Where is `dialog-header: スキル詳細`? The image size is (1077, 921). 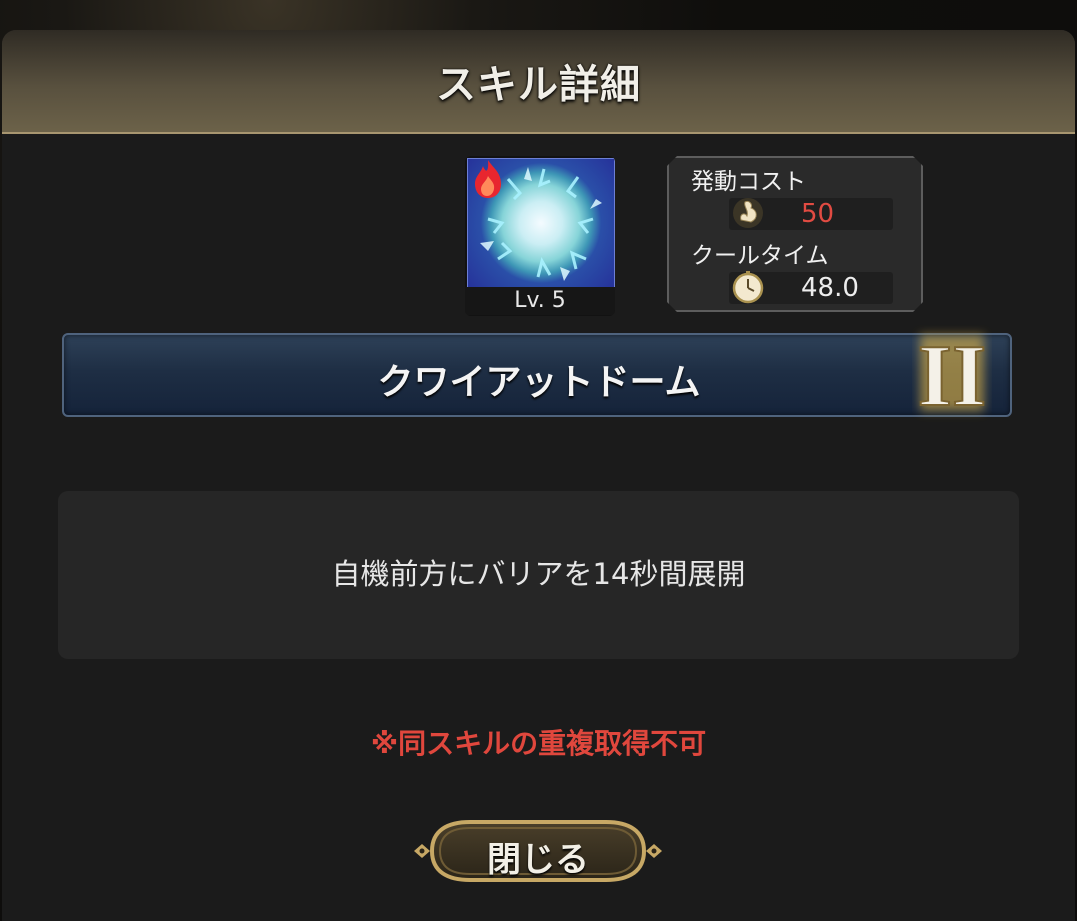 dialog-header: スキル詳細 is located at coordinates (538, 82).